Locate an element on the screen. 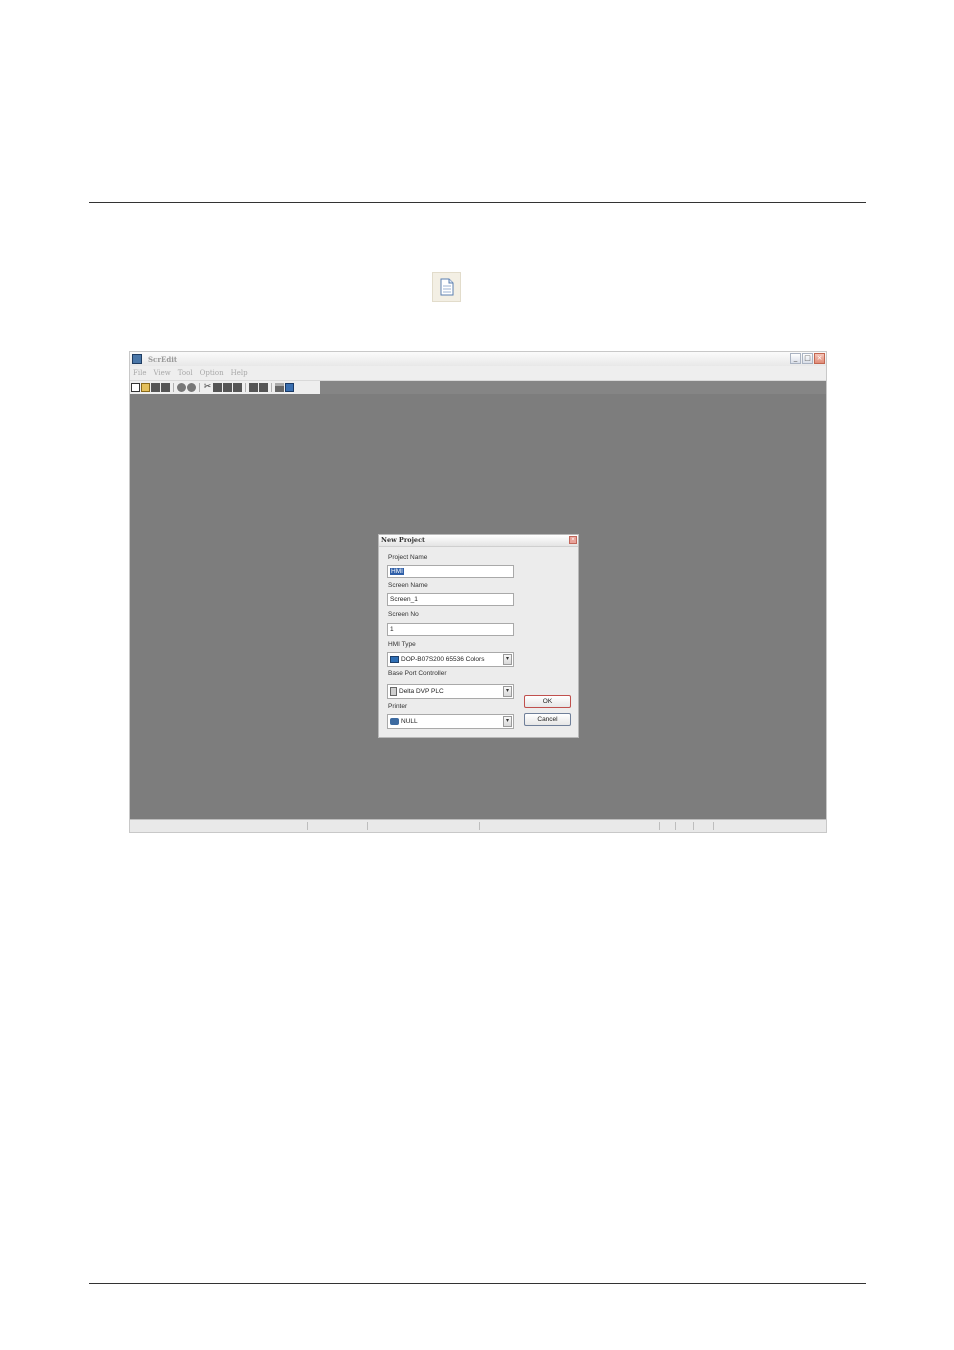 This screenshot has height=1350, width=954. redo-icon is located at coordinates (191, 387).